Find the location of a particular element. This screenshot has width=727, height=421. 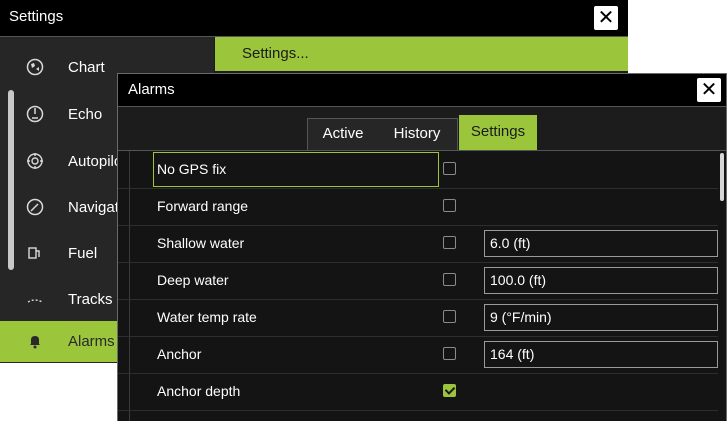

alarm-threshold-field: 9 (°F/min) is located at coordinates (601, 317).